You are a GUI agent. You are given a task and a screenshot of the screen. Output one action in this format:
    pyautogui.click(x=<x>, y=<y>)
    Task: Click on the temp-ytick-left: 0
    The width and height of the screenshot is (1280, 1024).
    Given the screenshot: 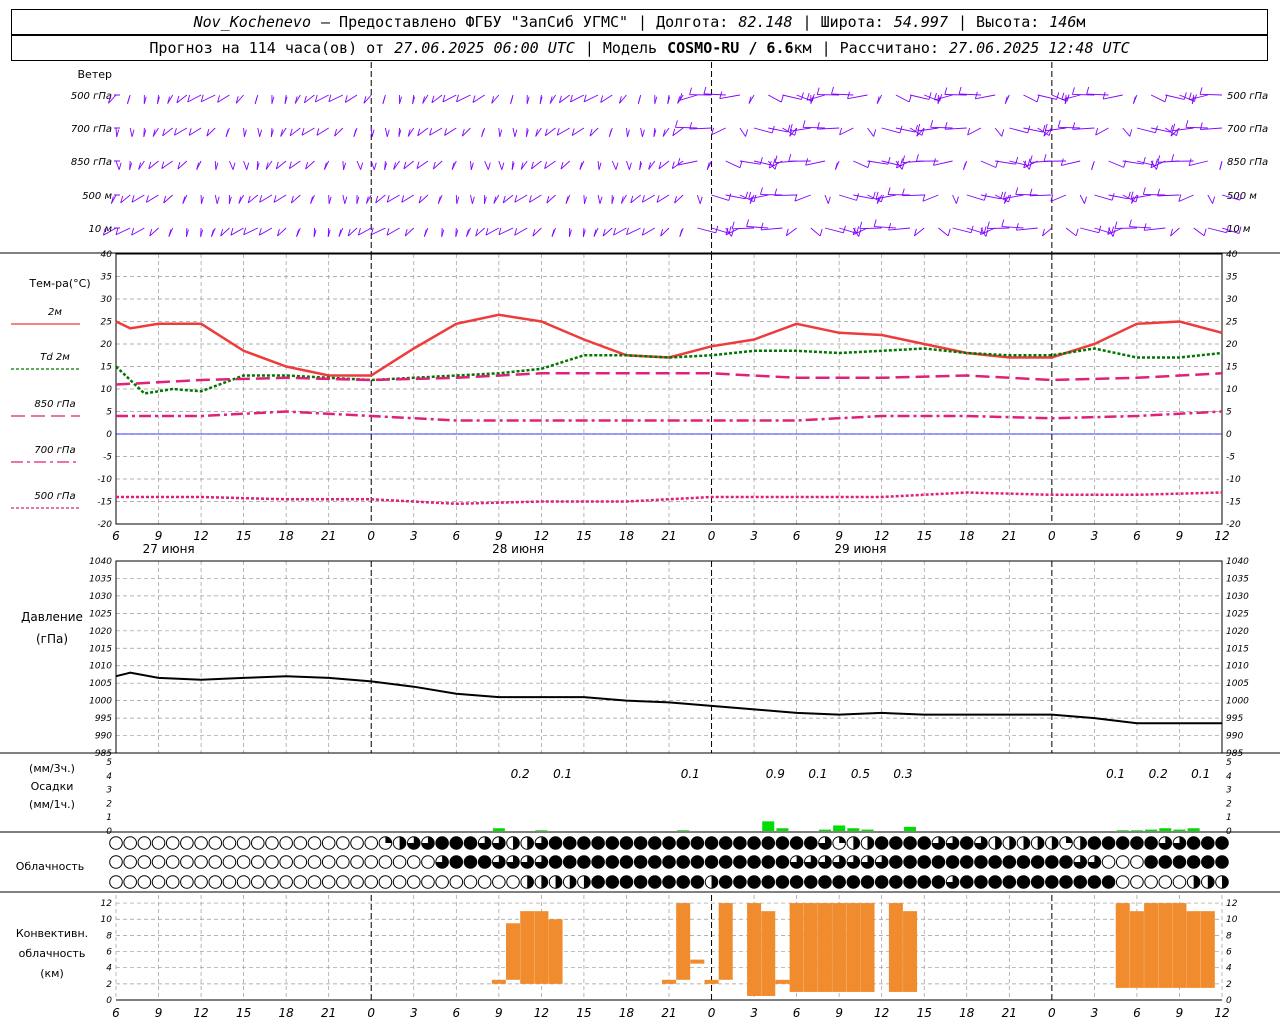 What is the action you would take?
    pyautogui.click(x=109, y=435)
    